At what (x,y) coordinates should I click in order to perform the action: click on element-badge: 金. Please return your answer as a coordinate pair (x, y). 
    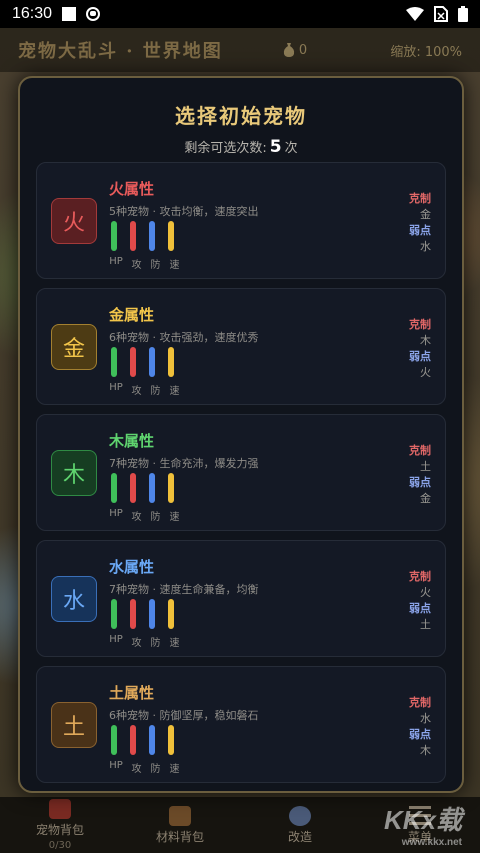
    Looking at the image, I should click on (74, 347).